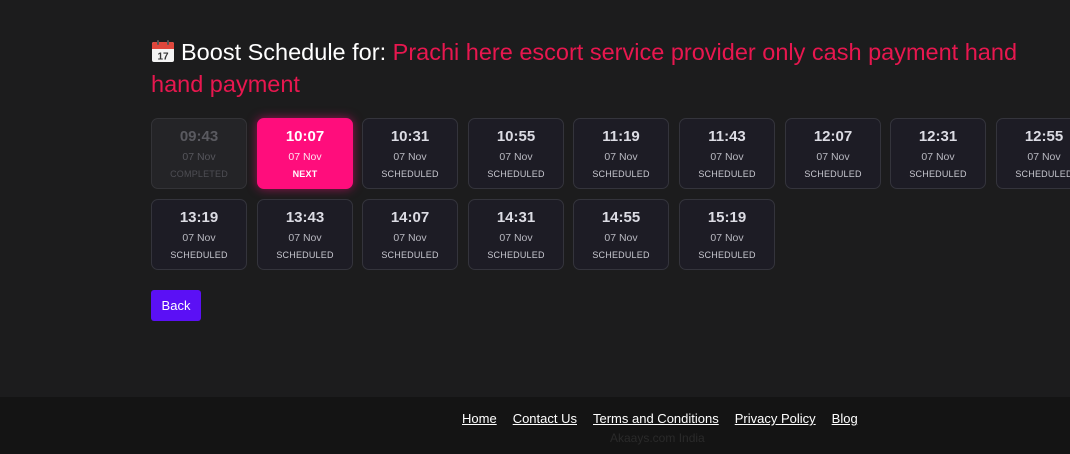  I want to click on slot-card-scheduled: 13:43 07 Nov SCHEDULED, so click(305, 234).